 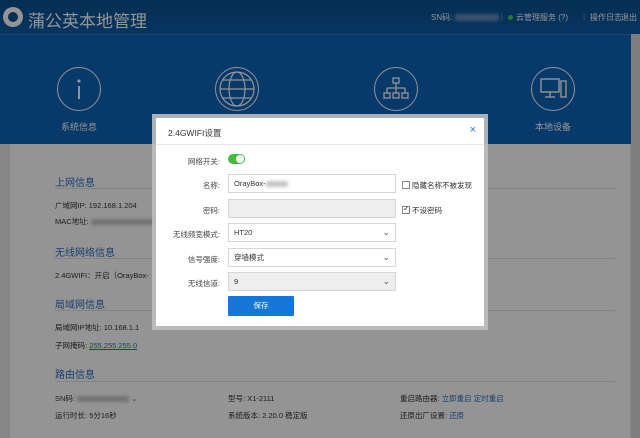 What do you see at coordinates (250, 183) in the screenshot?
I see `wifi-name-value: OrayBox-` at bounding box center [250, 183].